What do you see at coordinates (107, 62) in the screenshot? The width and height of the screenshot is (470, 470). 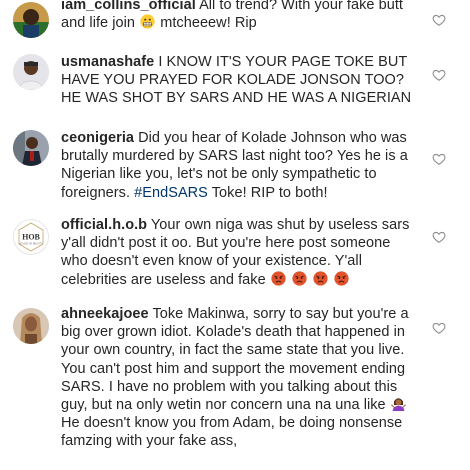 I see `username: usmanashafe` at bounding box center [107, 62].